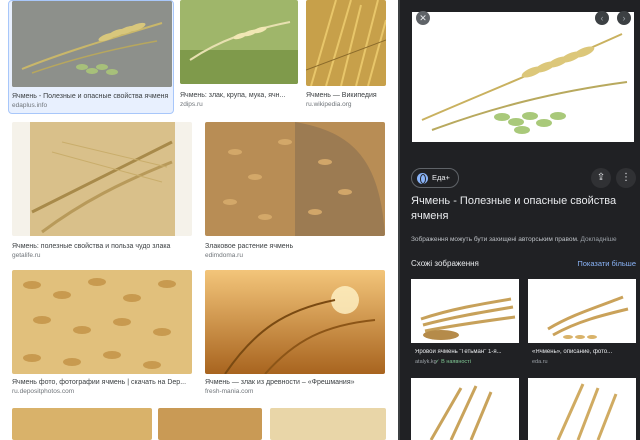 The image size is (640, 440). What do you see at coordinates (422, 178) in the screenshot?
I see `globe-icon` at bounding box center [422, 178].